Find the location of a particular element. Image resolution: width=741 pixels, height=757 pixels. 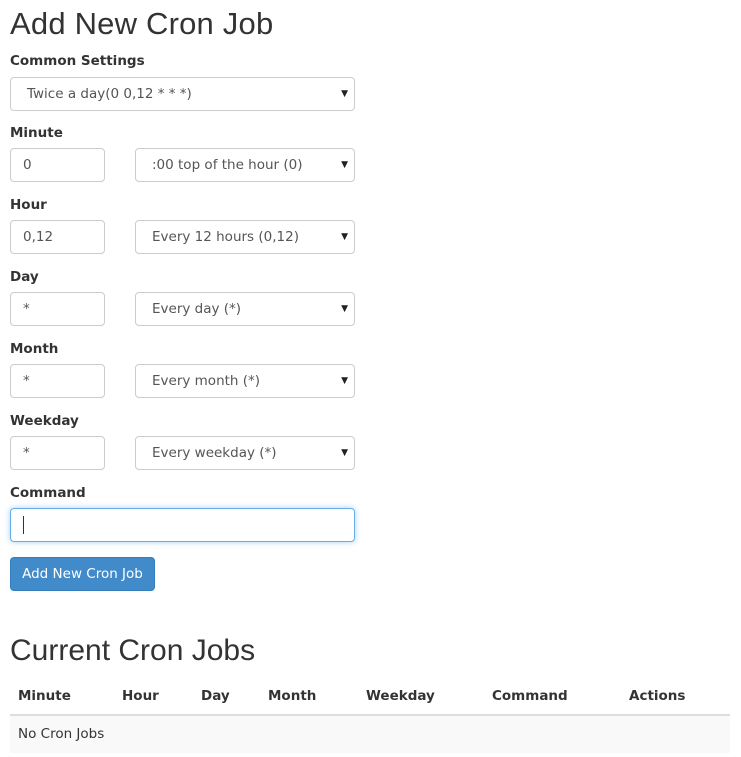

weekday-select-value: Every weekday (*) is located at coordinates (214, 453).